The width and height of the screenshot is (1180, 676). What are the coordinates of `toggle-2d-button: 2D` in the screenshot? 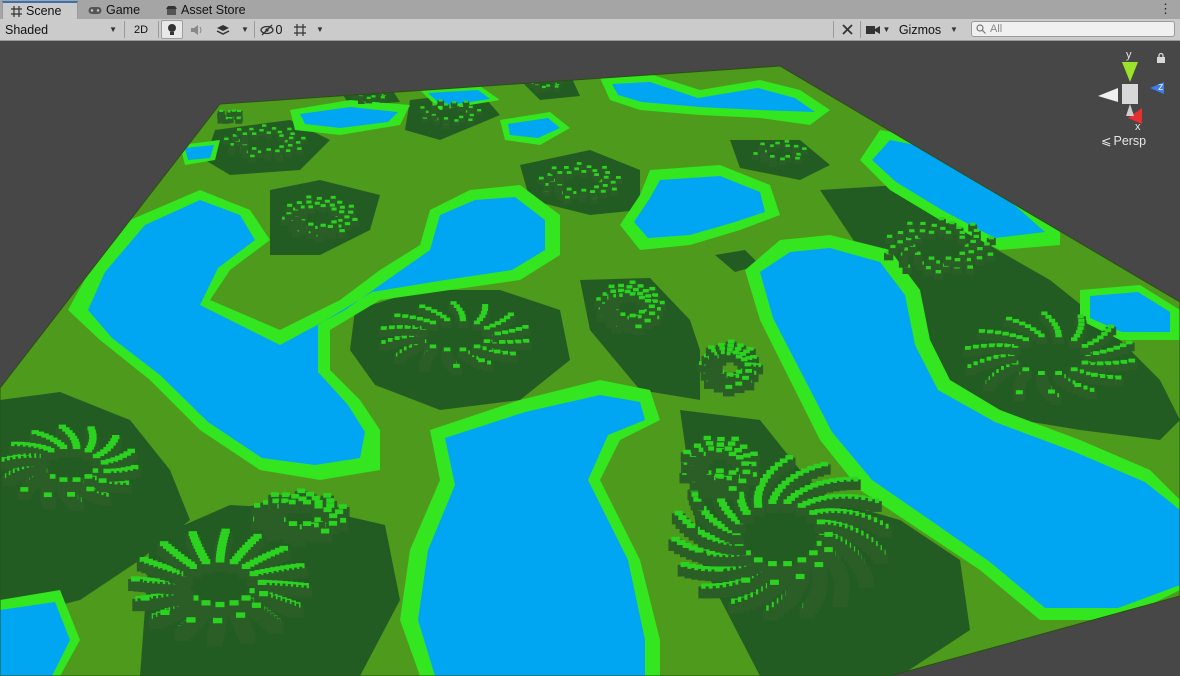 It's located at (141, 29).